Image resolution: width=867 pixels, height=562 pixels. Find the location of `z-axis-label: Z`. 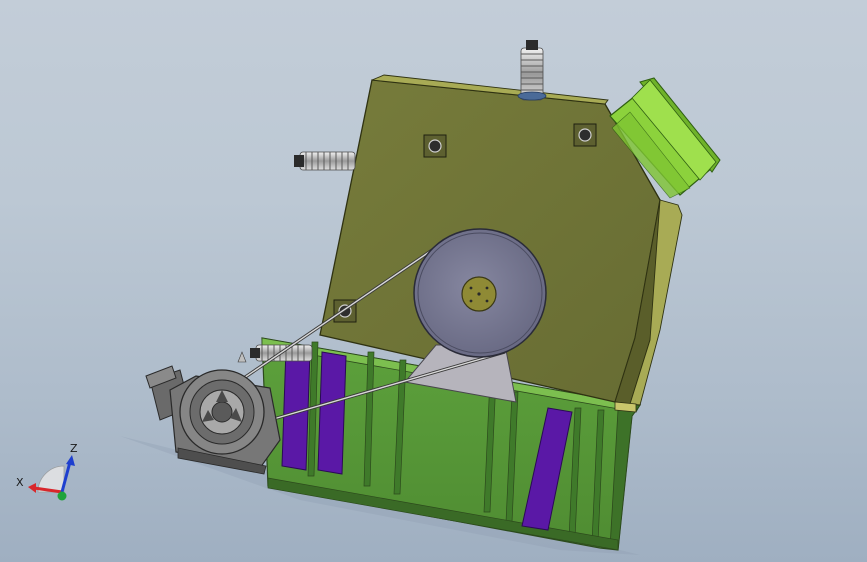

z-axis-label: Z is located at coordinates (74, 448).